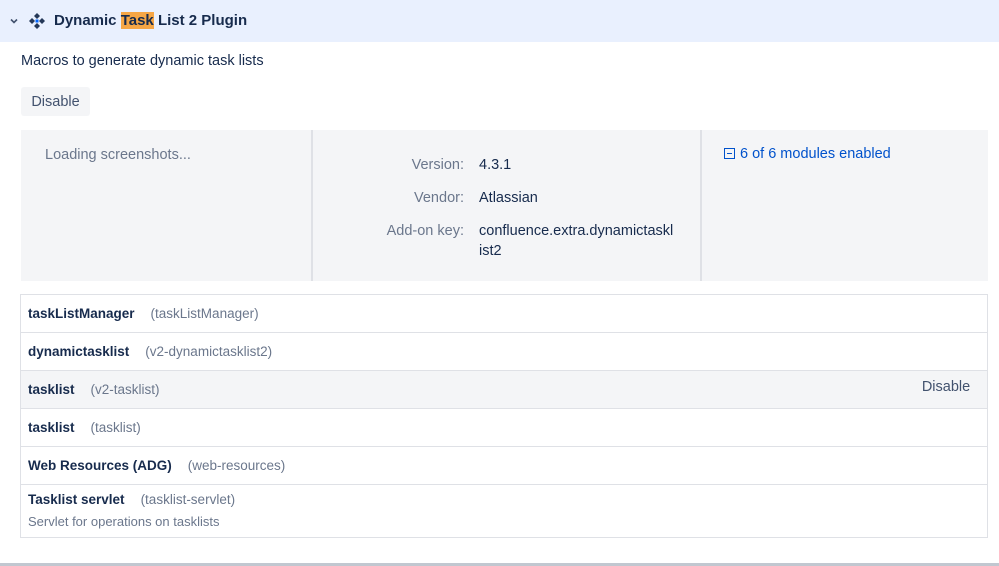  I want to click on collapse-icon, so click(729, 153).